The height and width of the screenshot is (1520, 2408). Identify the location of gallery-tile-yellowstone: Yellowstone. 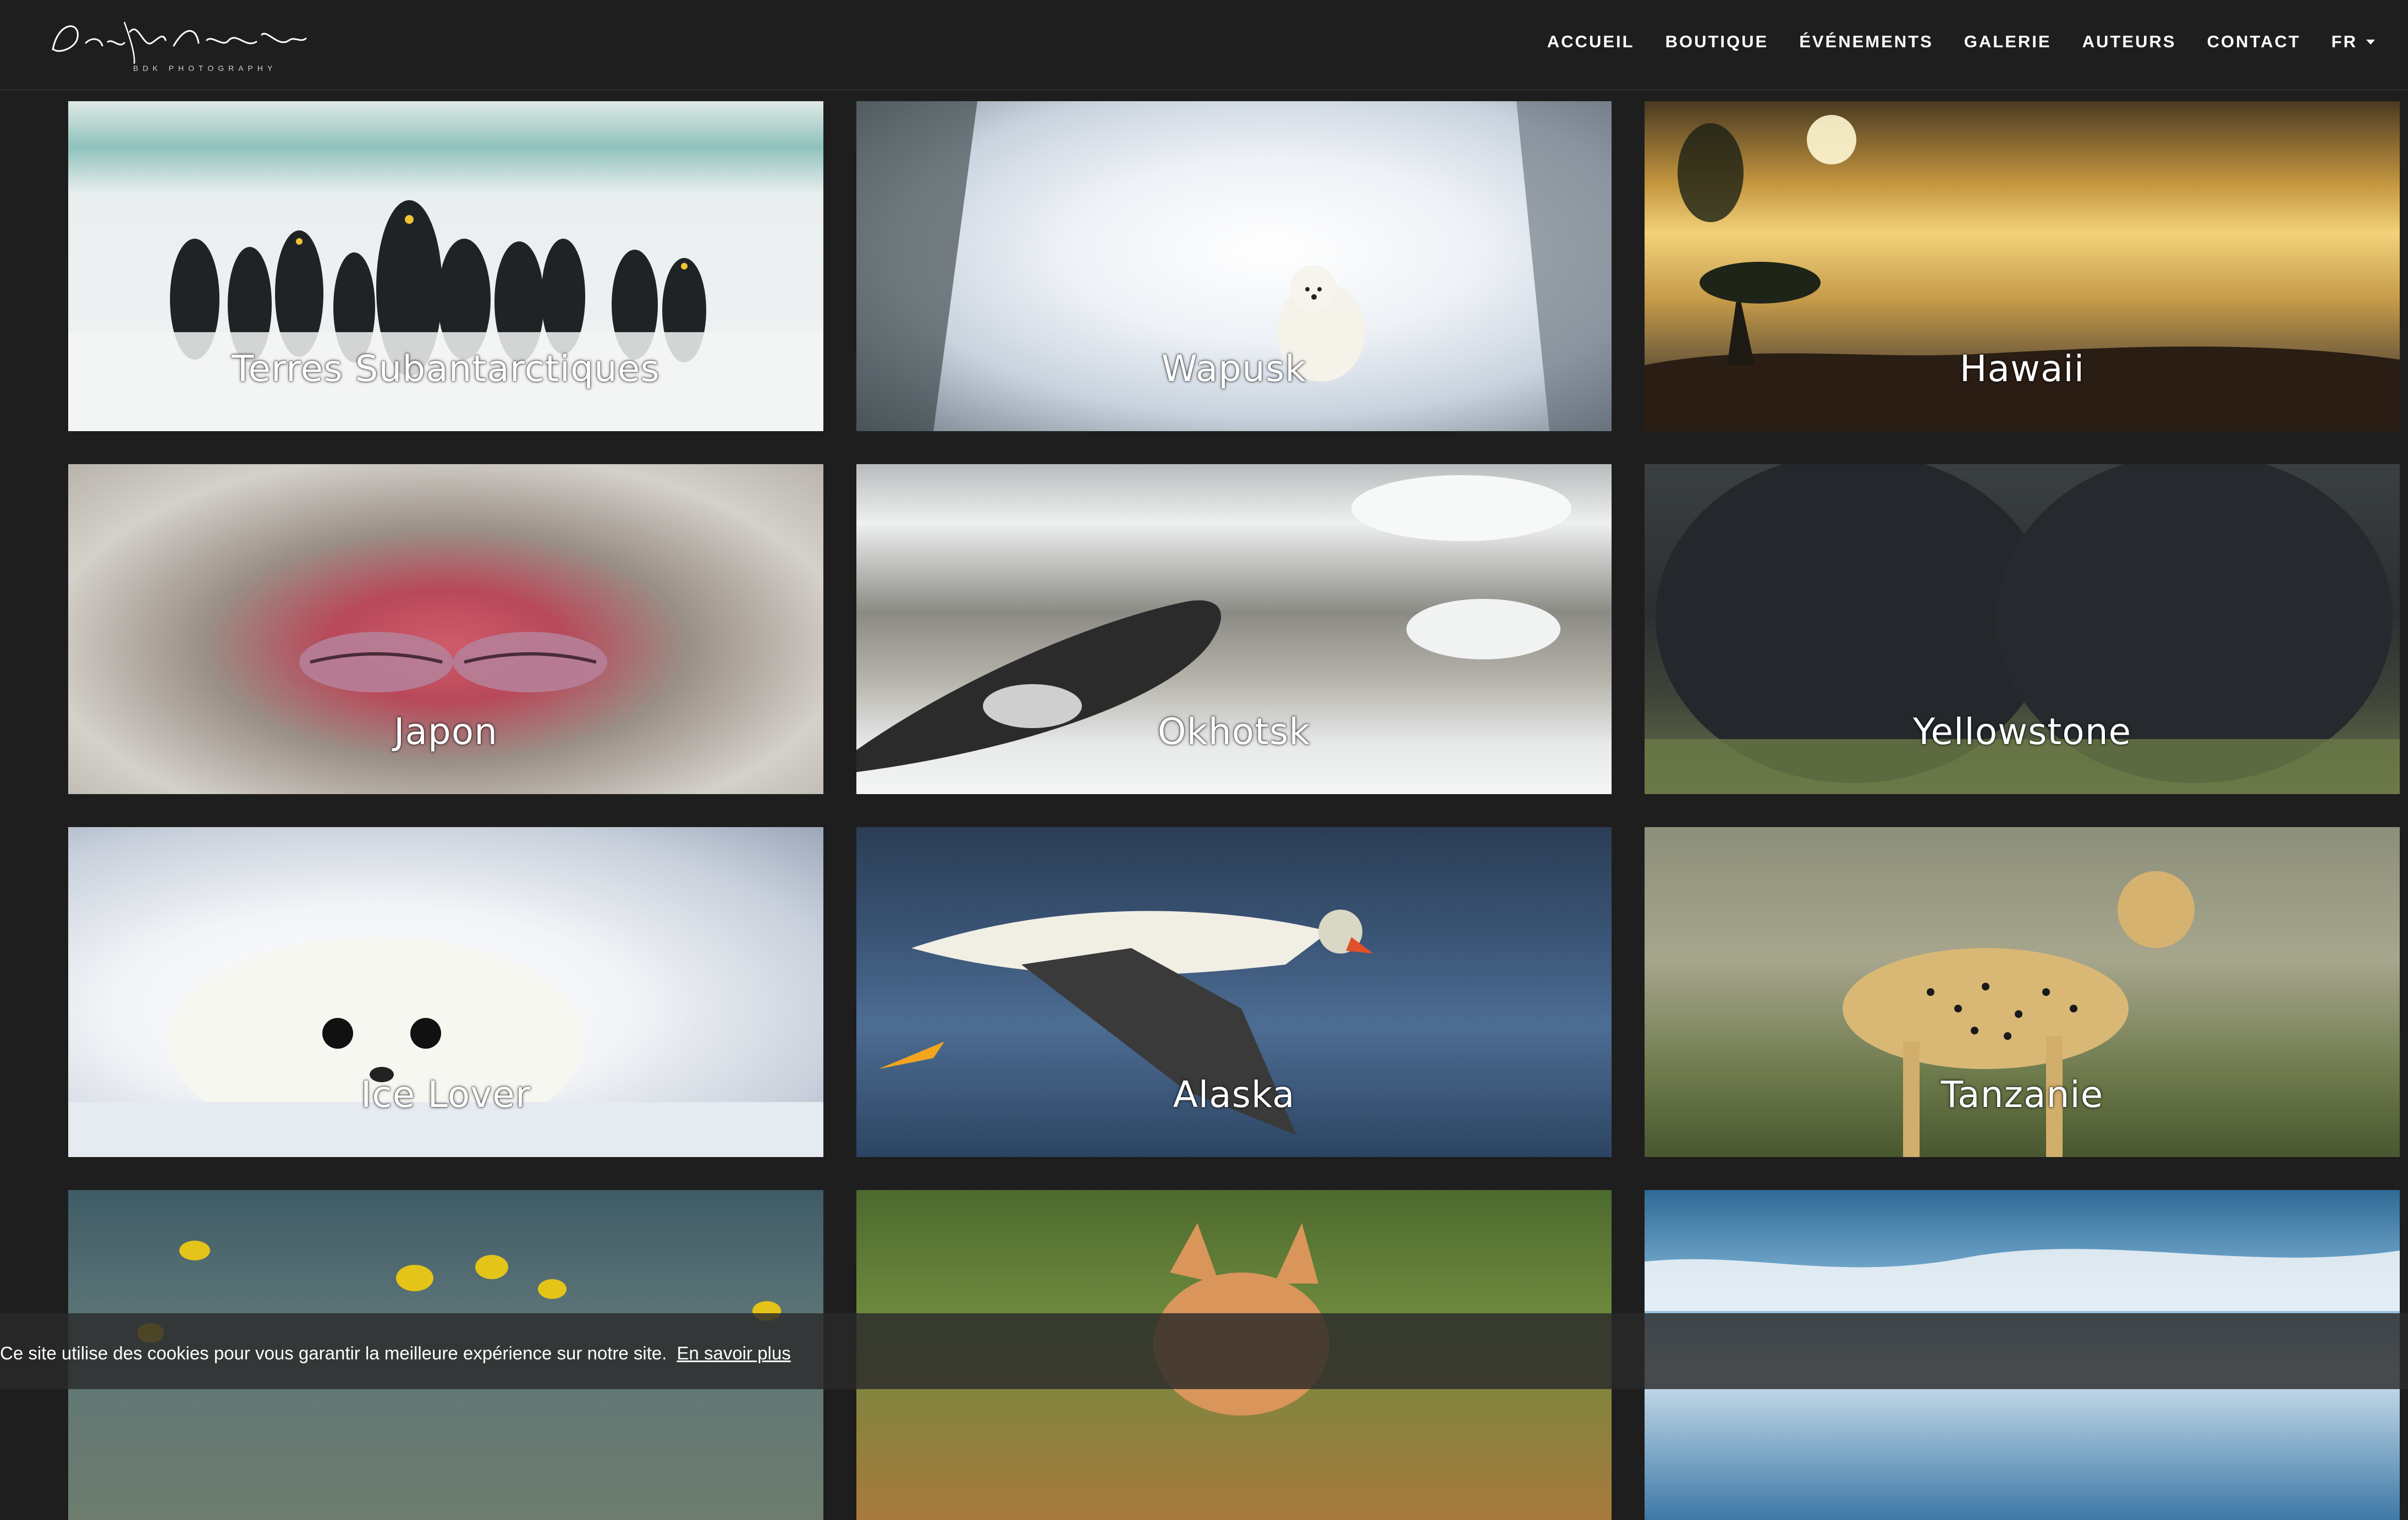
(2022, 629).